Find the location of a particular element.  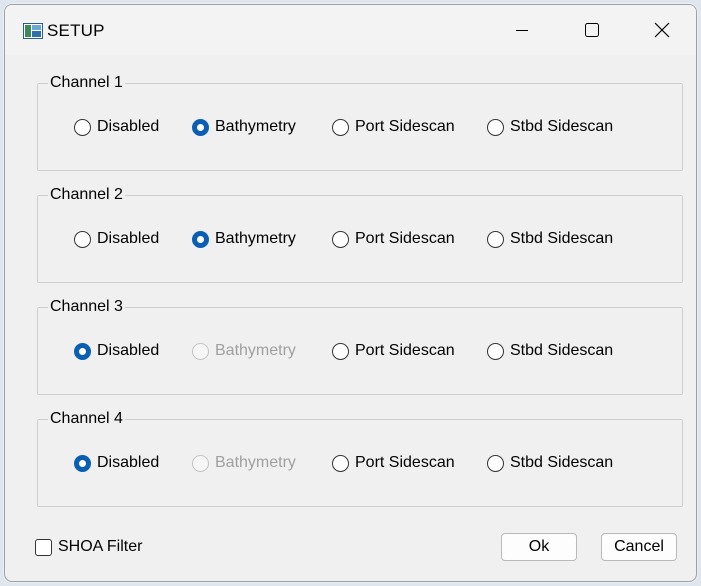

channel-1-port-sidescan-radio: Port Sidescan is located at coordinates (393, 127).